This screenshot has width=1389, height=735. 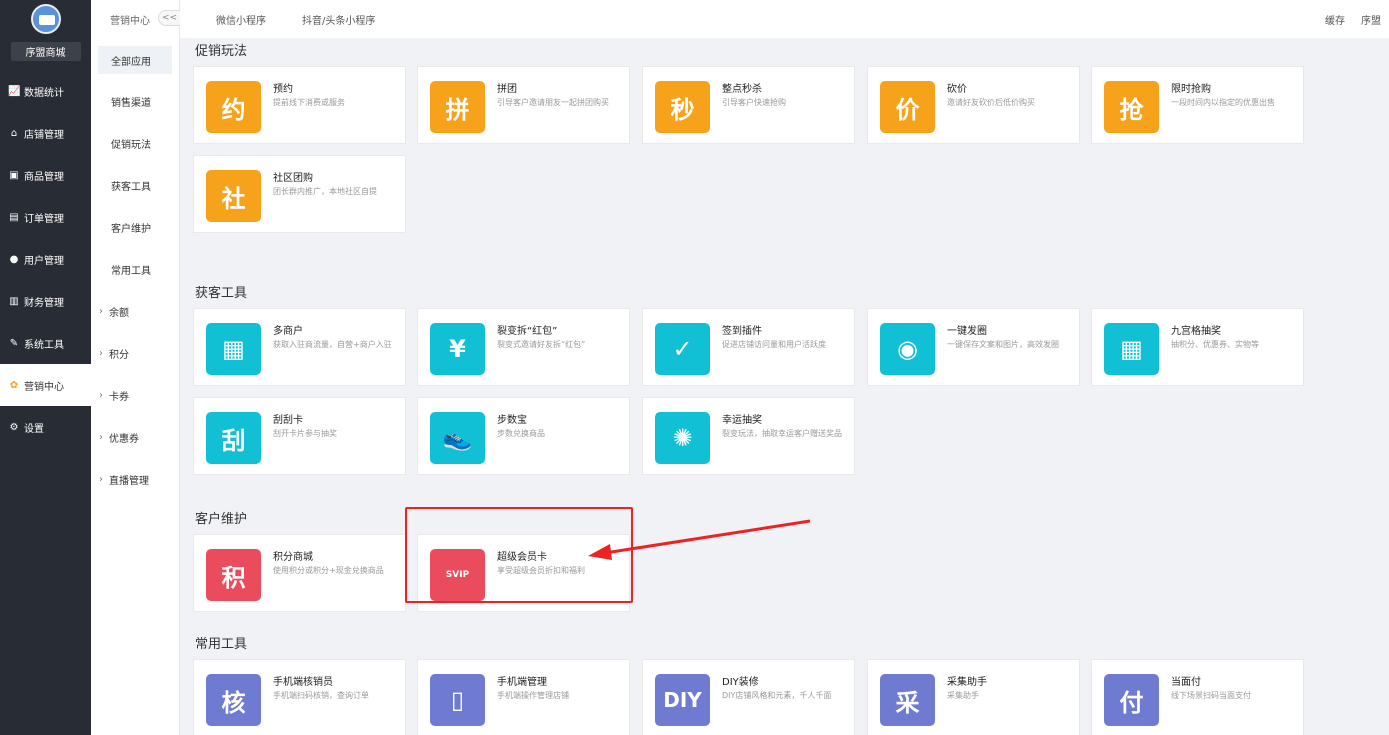 What do you see at coordinates (907, 107) in the screenshot?
I see `bargain-icon: 价` at bounding box center [907, 107].